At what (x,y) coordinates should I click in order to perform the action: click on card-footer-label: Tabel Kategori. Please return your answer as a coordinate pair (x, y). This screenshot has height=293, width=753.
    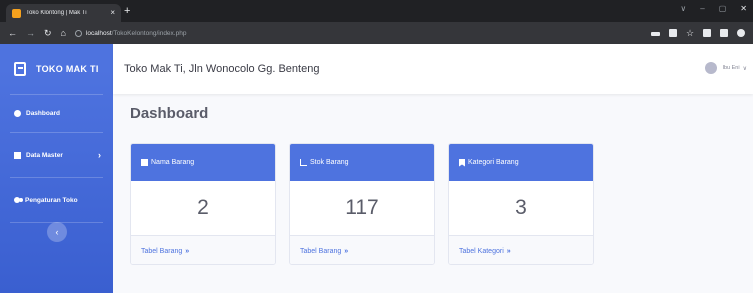
    Looking at the image, I should click on (481, 251).